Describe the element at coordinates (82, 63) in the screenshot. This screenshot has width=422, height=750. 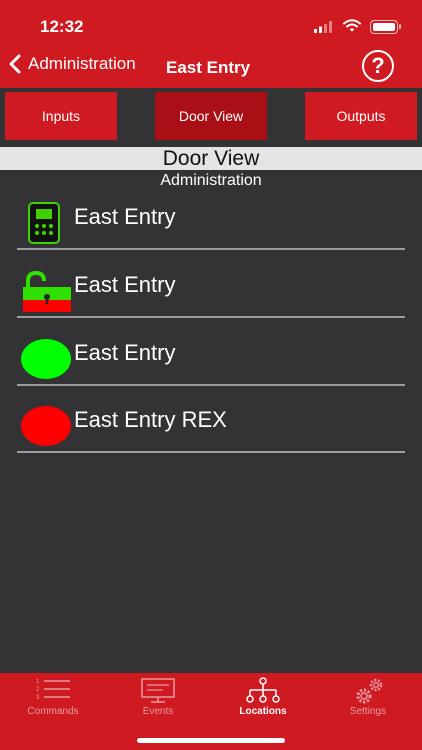
I see `back-button-label: Administration` at that location.